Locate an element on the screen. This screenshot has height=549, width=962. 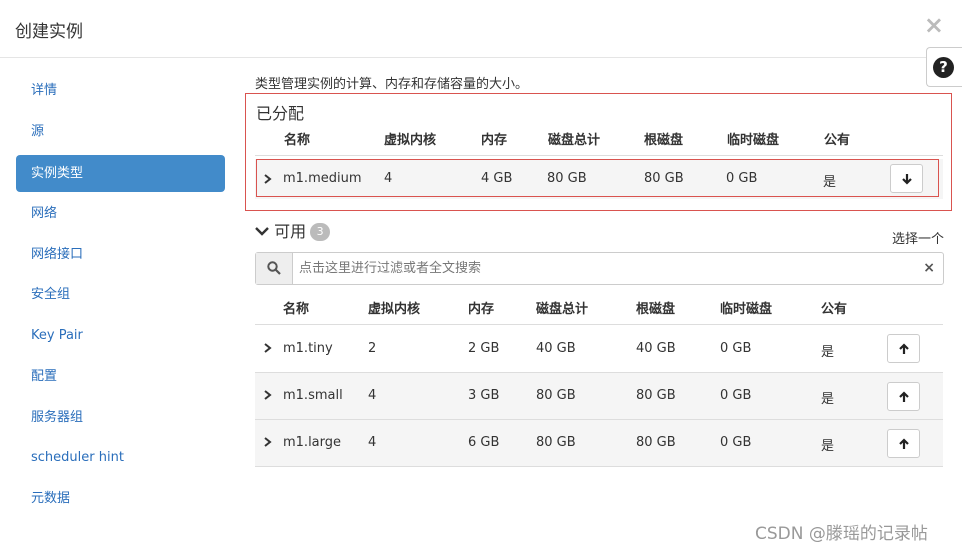
search-bar: × is located at coordinates (599, 268).